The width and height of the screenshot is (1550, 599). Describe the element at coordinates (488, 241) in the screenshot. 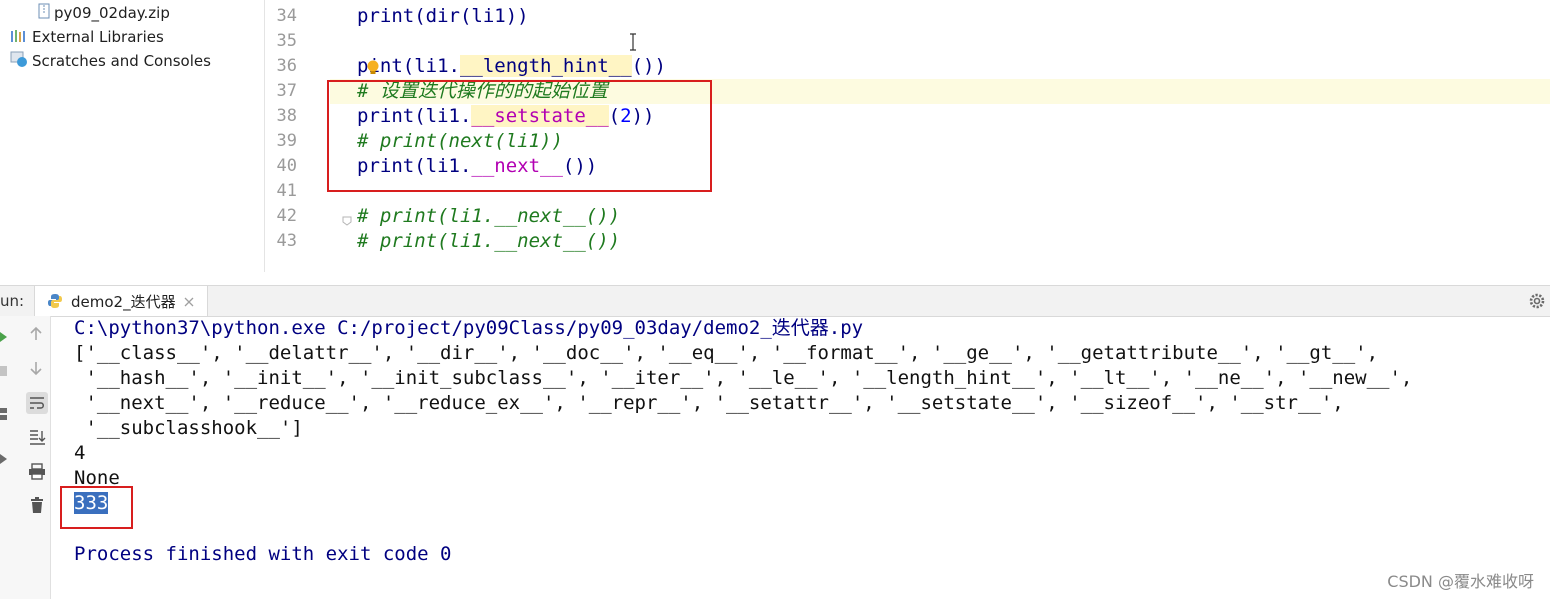

I see `code-line-43: # print(li1.__next__())` at that location.